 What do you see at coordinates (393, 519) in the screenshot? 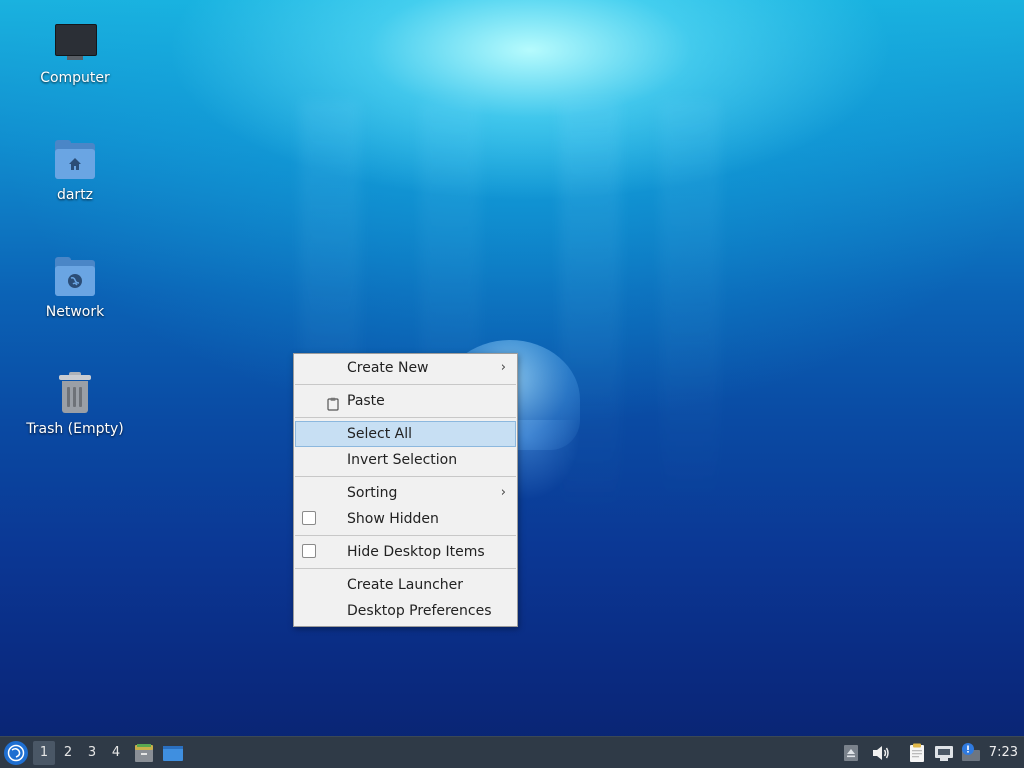
I see `menu-item-label: Show Hidden` at bounding box center [393, 519].